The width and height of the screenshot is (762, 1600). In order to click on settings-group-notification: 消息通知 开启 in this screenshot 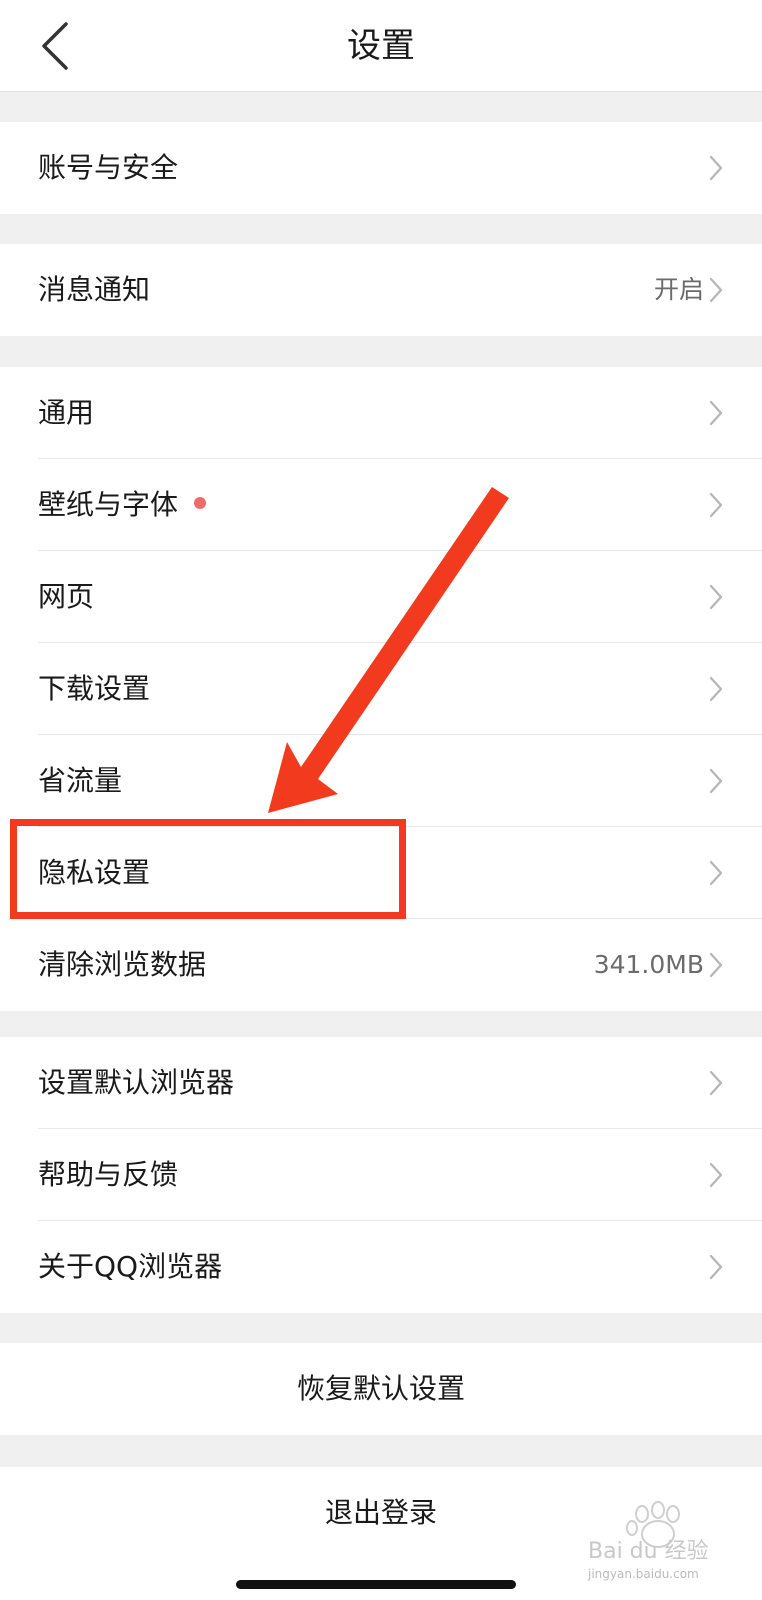, I will do `click(381, 290)`.